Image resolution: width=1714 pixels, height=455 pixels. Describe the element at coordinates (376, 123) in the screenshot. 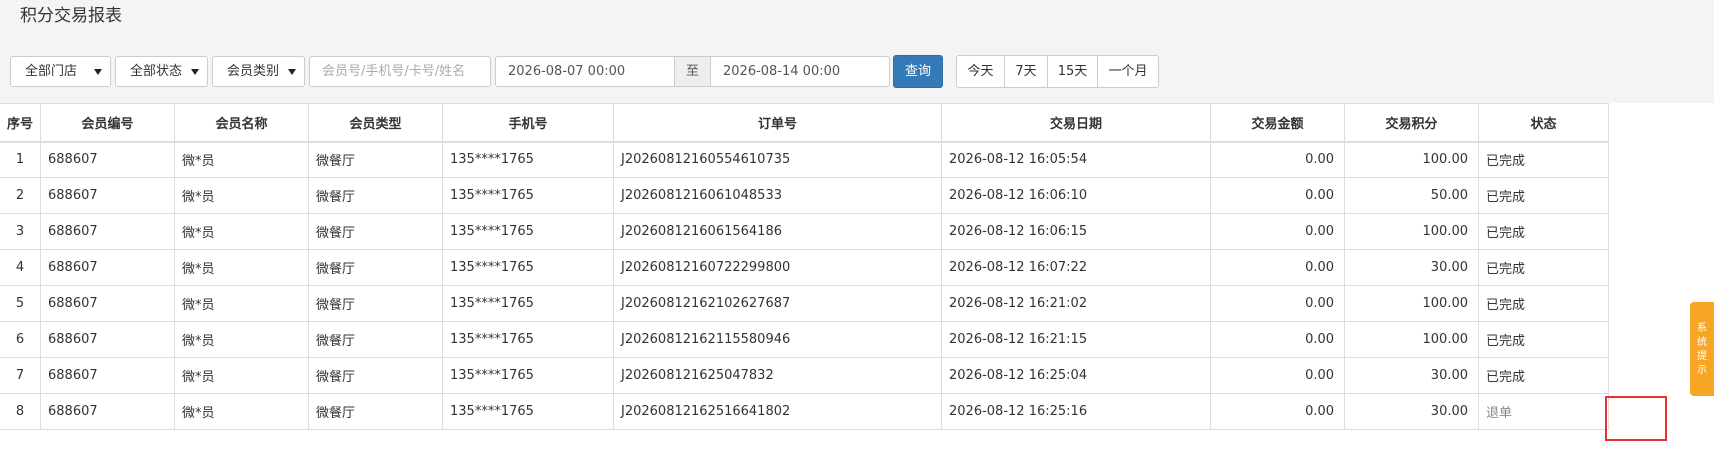

I see `col-header-member-type: 会员类型` at that location.